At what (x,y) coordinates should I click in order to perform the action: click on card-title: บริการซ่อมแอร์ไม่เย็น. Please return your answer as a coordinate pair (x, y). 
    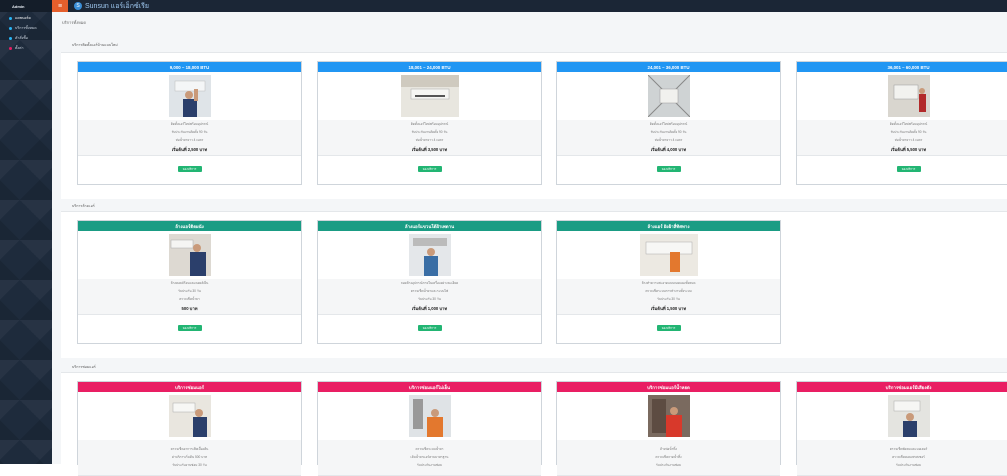
    Looking at the image, I should click on (429, 387).